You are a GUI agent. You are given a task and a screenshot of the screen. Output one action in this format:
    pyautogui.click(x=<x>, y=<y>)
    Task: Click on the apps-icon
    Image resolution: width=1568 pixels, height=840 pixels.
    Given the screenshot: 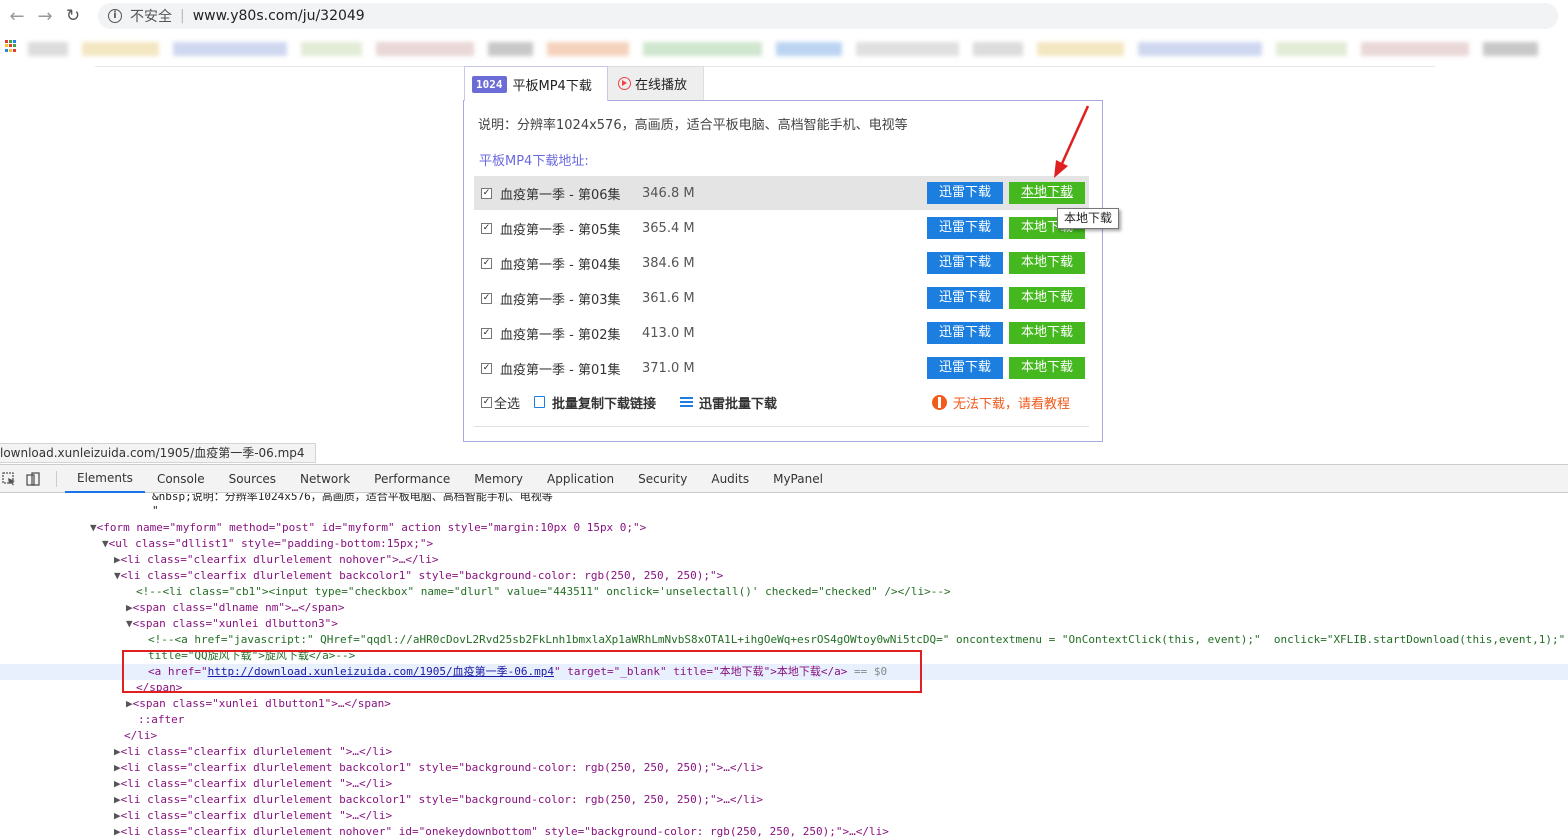 What is the action you would take?
    pyautogui.click(x=11, y=46)
    